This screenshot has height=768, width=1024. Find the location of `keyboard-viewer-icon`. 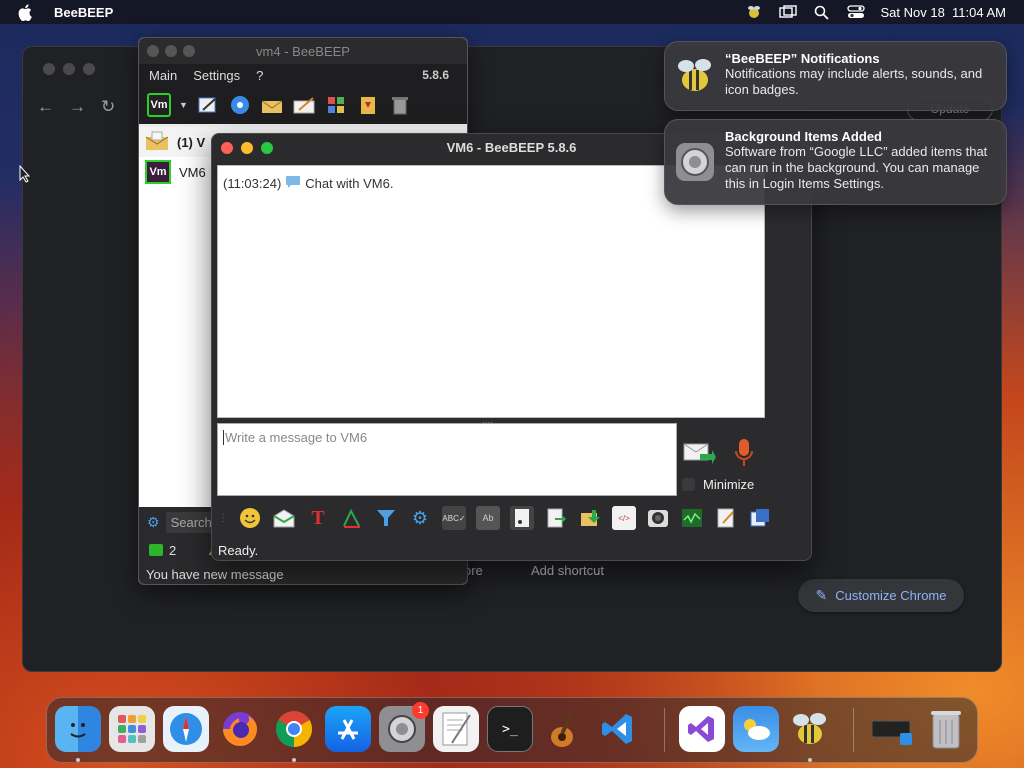

keyboard-viewer-icon is located at coordinates (892, 729).